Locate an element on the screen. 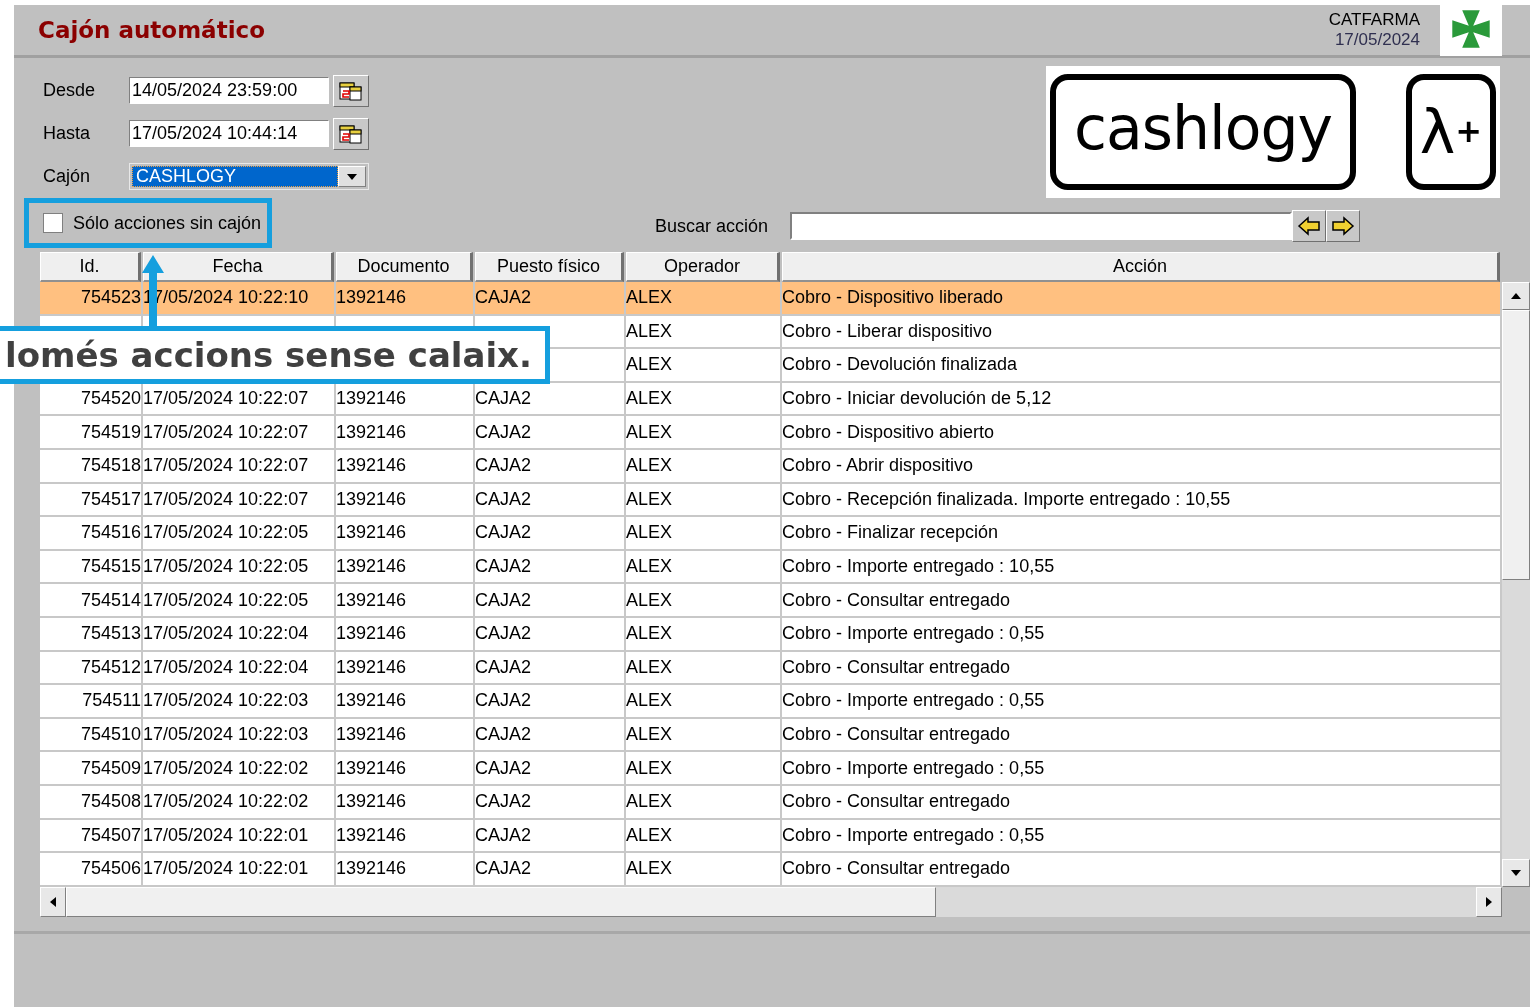  table-cell: 754519 is located at coordinates (110, 432).